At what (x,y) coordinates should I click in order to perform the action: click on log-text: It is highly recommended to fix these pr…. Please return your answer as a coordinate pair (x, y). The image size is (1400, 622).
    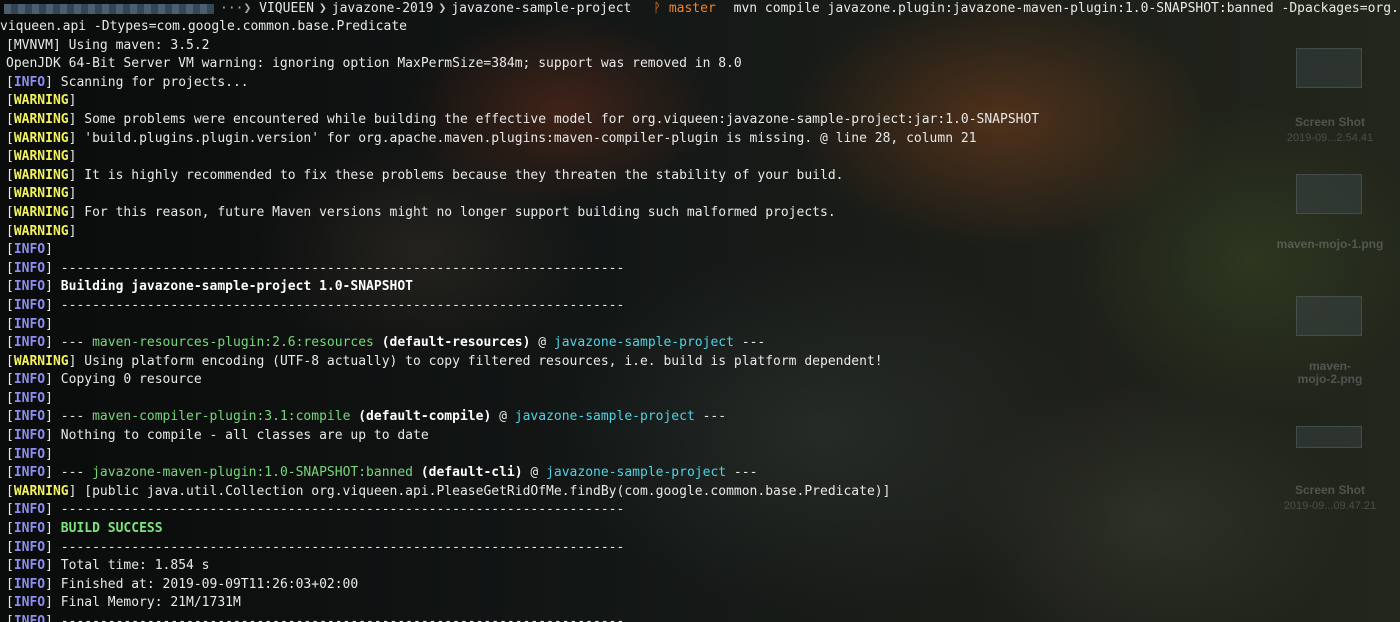
    Looking at the image, I should click on (460, 175).